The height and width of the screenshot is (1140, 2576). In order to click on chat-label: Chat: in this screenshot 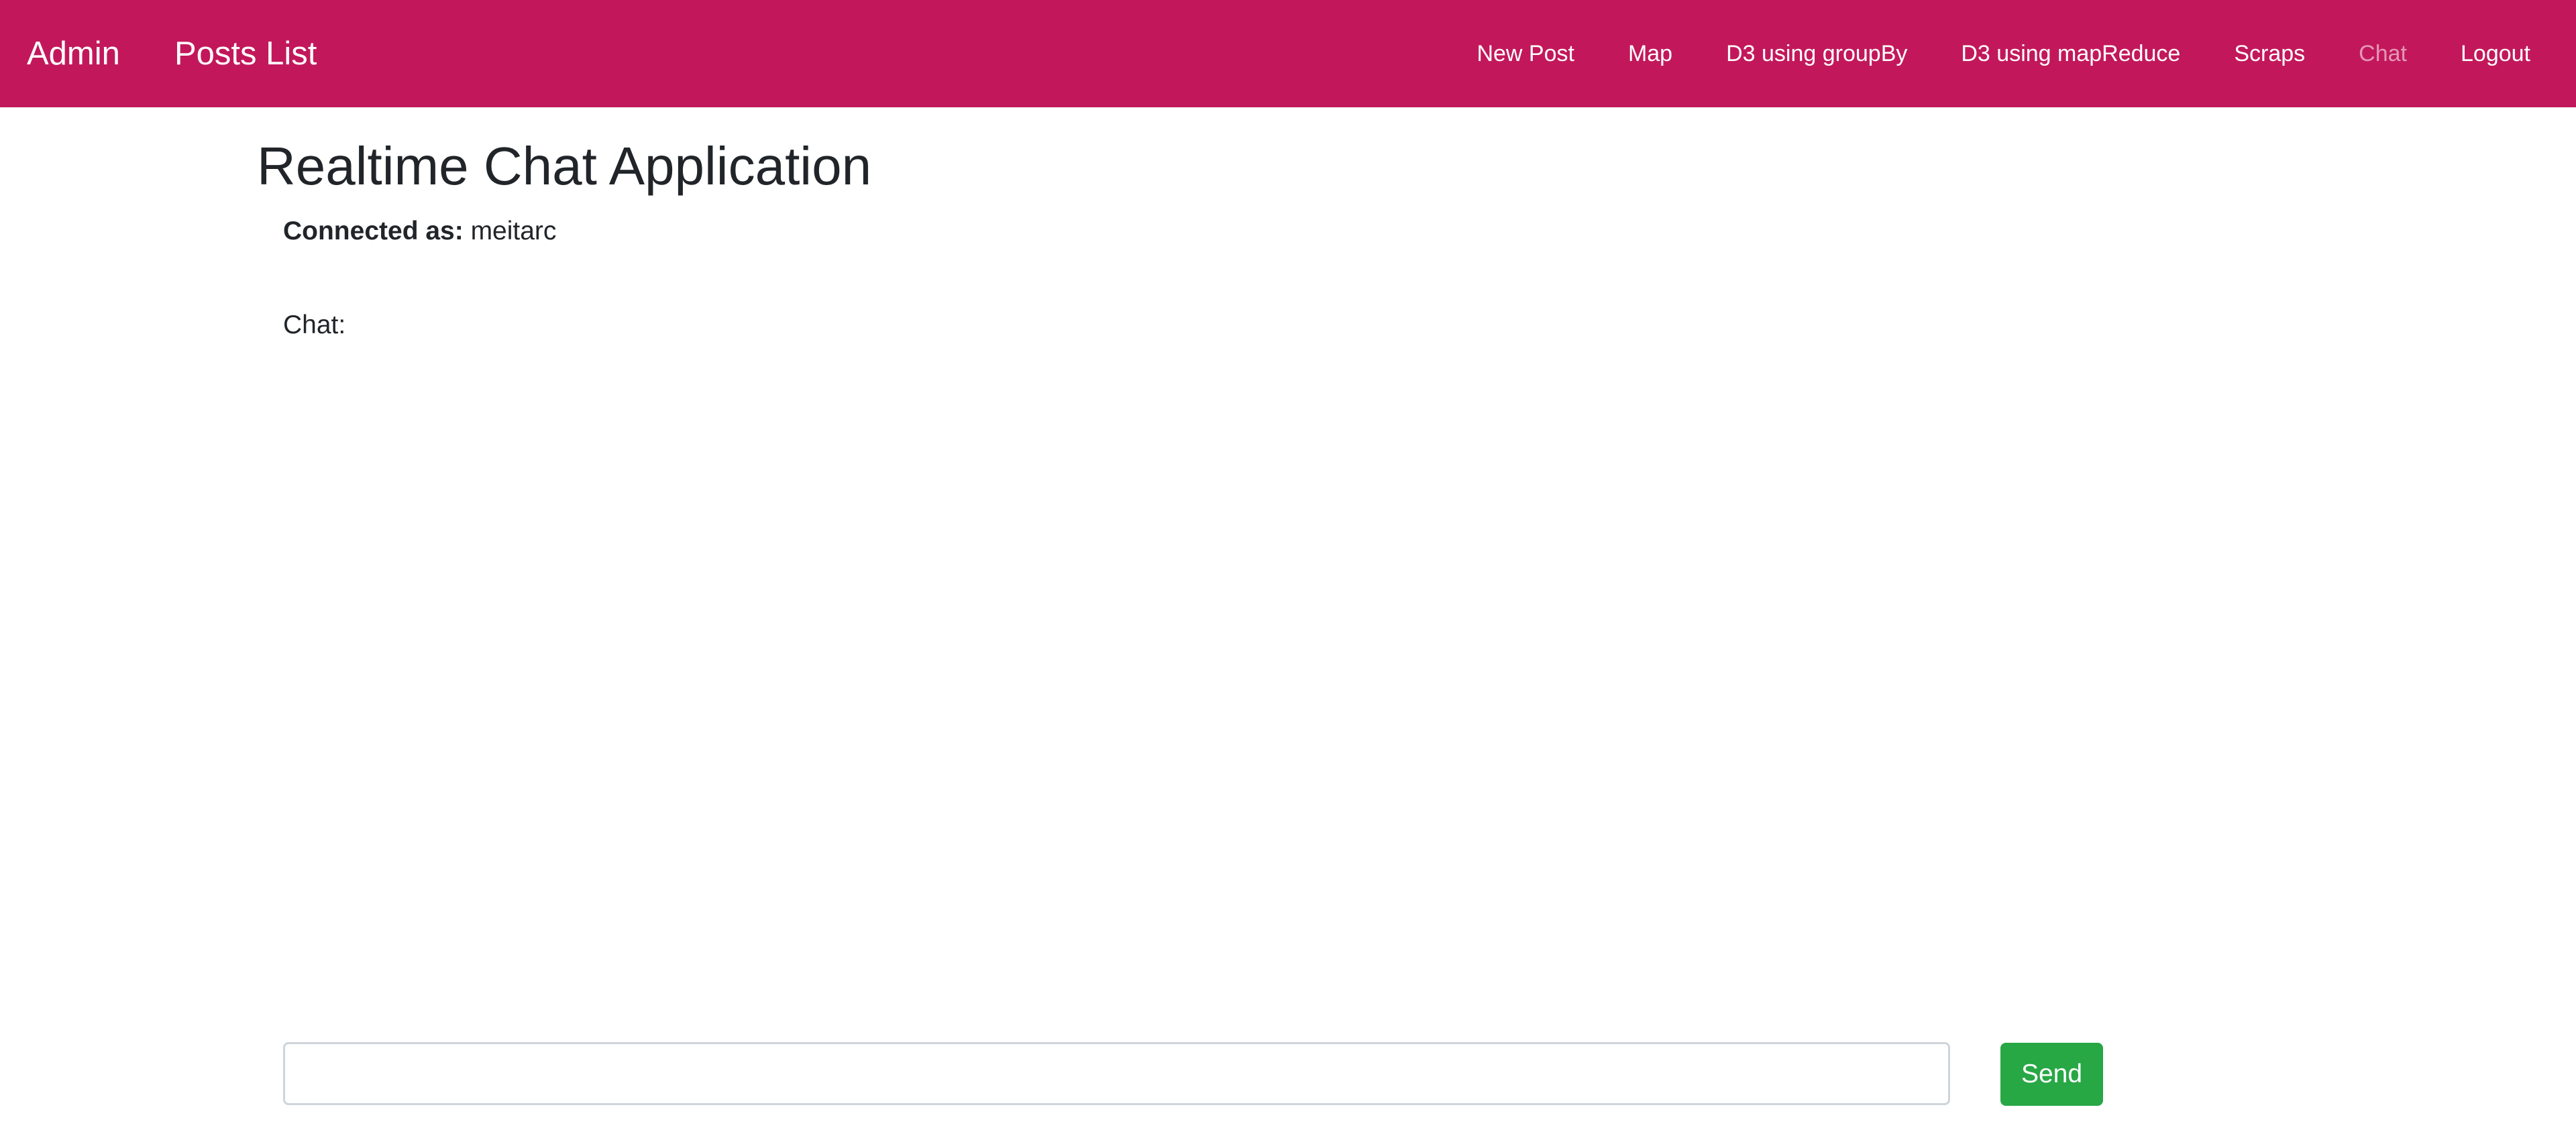, I will do `click(314, 324)`.